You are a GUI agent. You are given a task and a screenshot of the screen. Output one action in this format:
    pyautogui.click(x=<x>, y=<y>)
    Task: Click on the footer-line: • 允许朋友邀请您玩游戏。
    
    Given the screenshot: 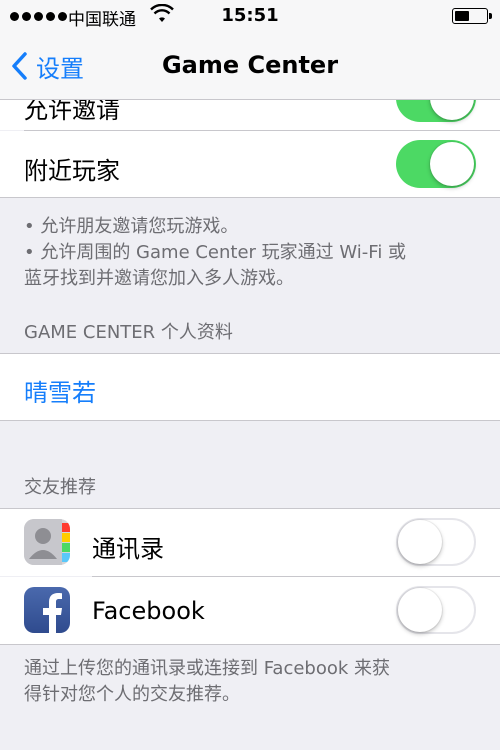 What is the action you would take?
    pyautogui.click(x=131, y=226)
    